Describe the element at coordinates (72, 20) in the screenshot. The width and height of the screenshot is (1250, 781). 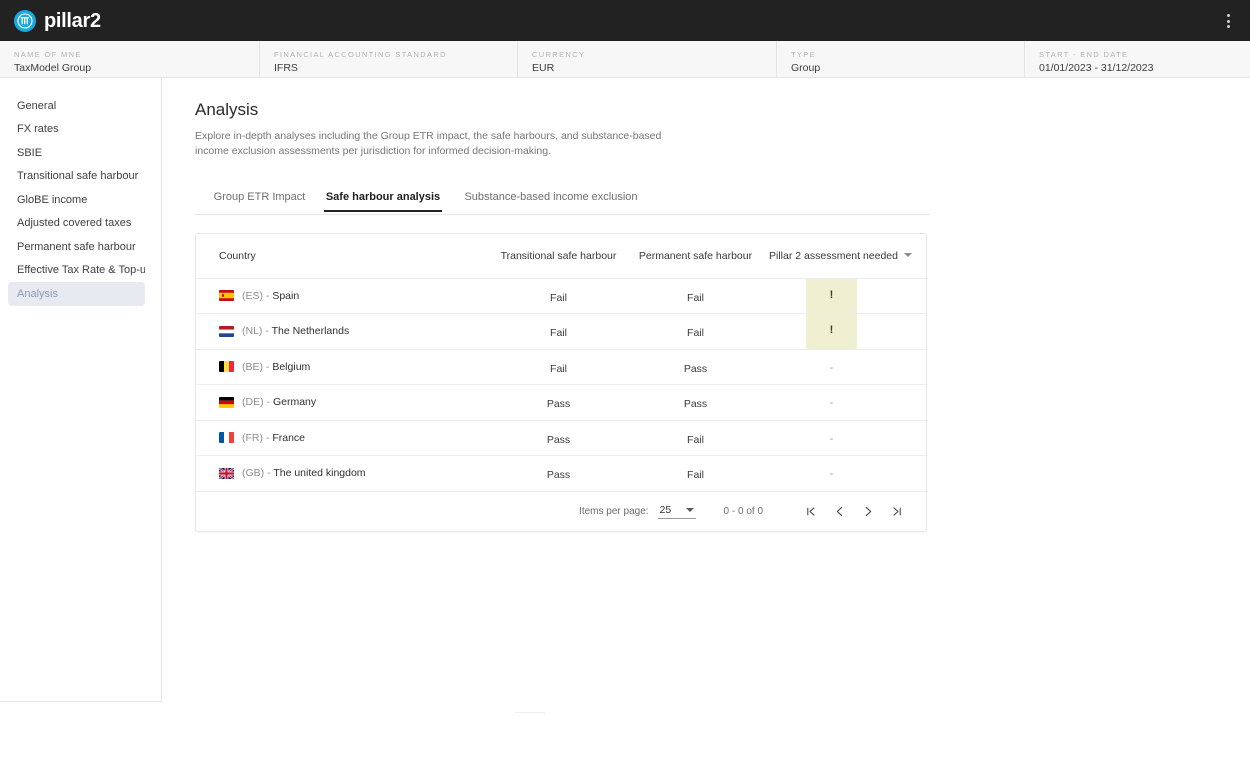
I see `brand-name: pillar2` at that location.